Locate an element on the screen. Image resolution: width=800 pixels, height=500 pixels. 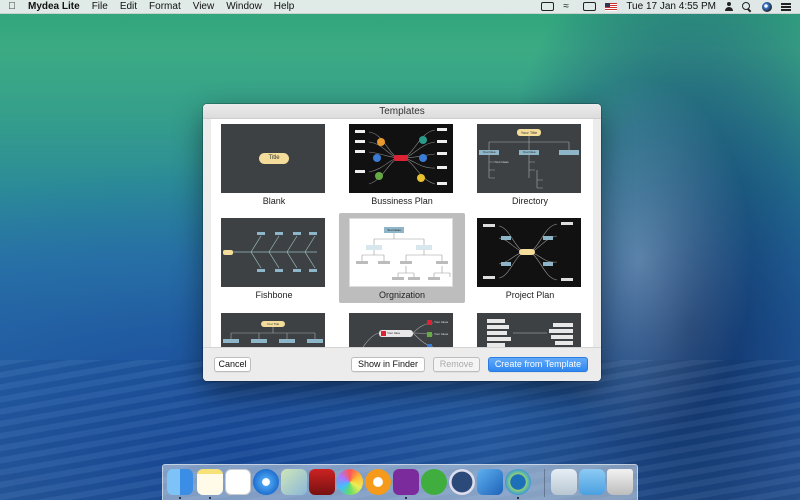
cancel-button: Cancel is located at coordinates (232, 364).